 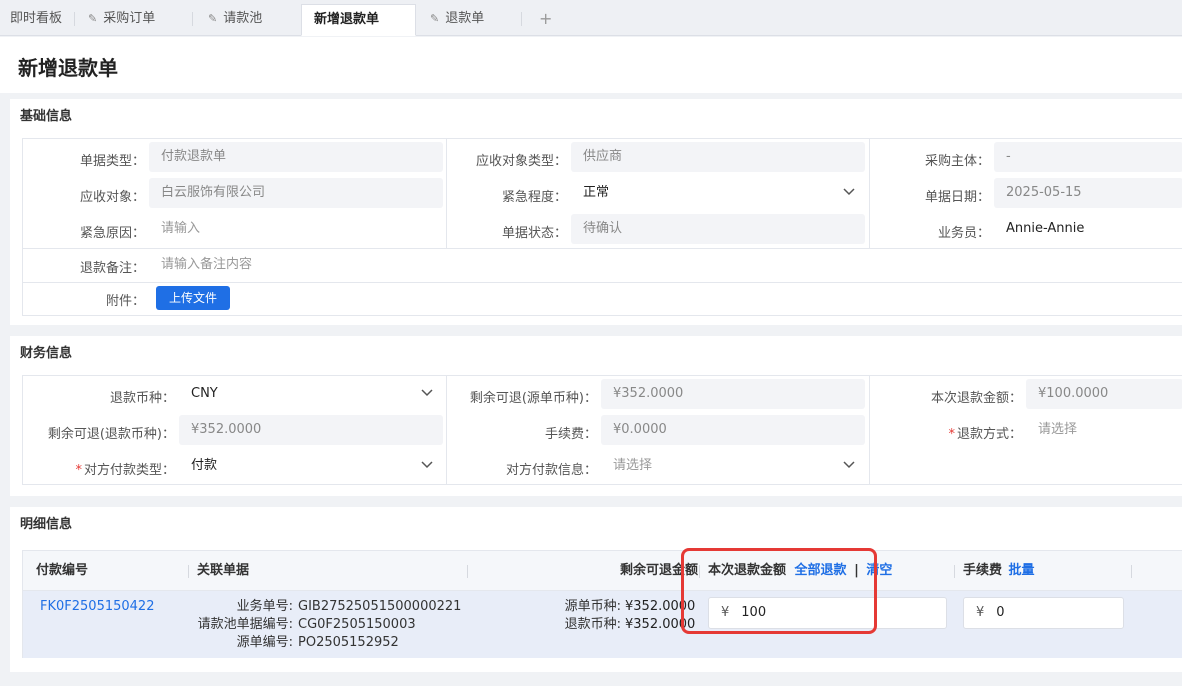 What do you see at coordinates (827, 613) in the screenshot?
I see `refund-amount-input: ¥100` at bounding box center [827, 613].